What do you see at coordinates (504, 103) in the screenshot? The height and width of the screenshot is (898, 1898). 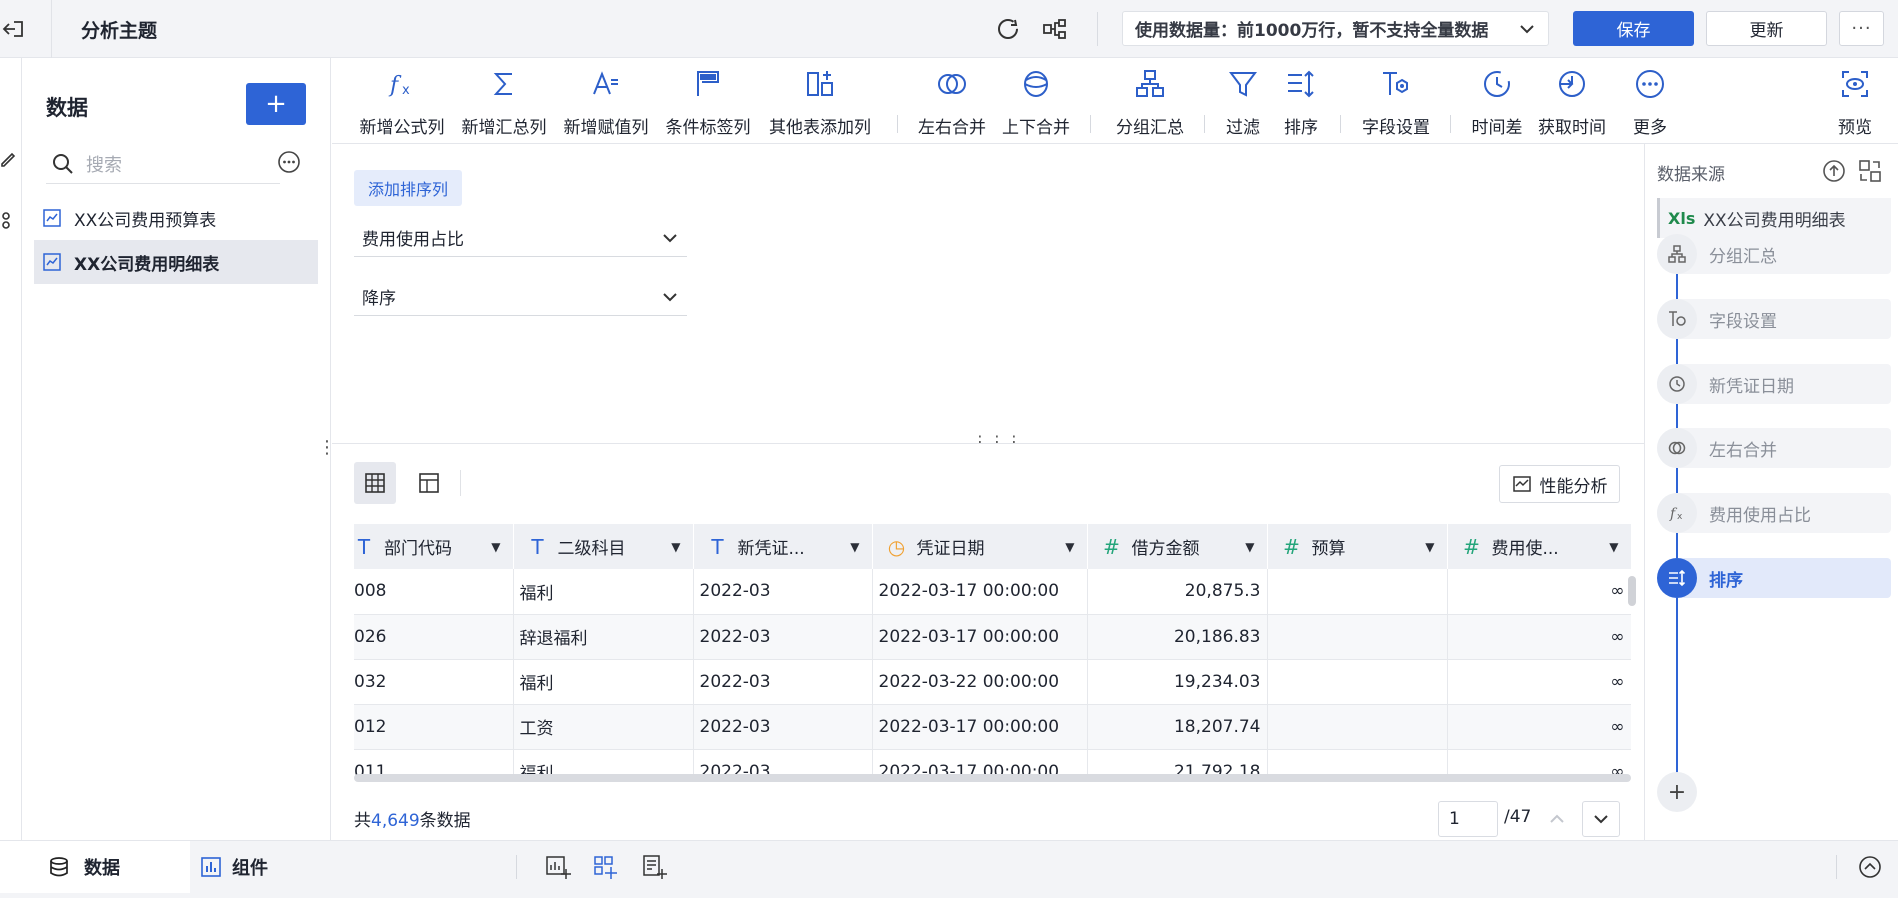 I see `tool-add-summary: 新增汇总列` at bounding box center [504, 103].